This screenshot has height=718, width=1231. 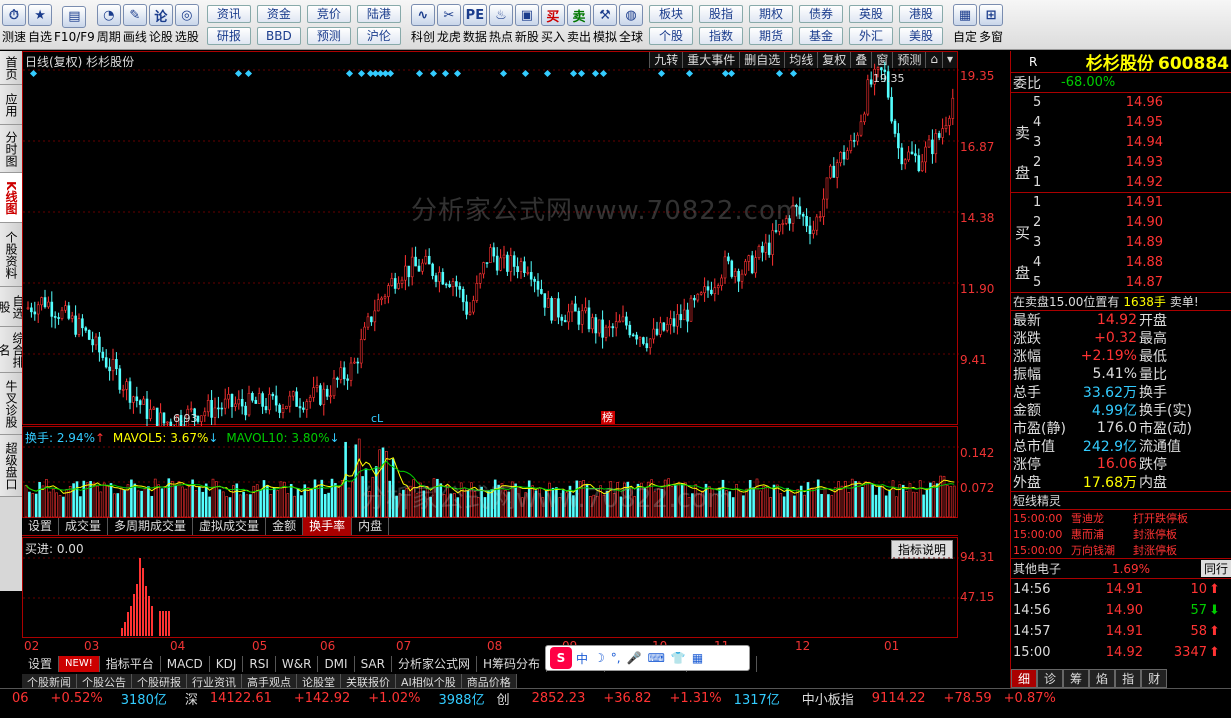 I want to click on left-tab-4: 个股资料, so click(x=11, y=255).